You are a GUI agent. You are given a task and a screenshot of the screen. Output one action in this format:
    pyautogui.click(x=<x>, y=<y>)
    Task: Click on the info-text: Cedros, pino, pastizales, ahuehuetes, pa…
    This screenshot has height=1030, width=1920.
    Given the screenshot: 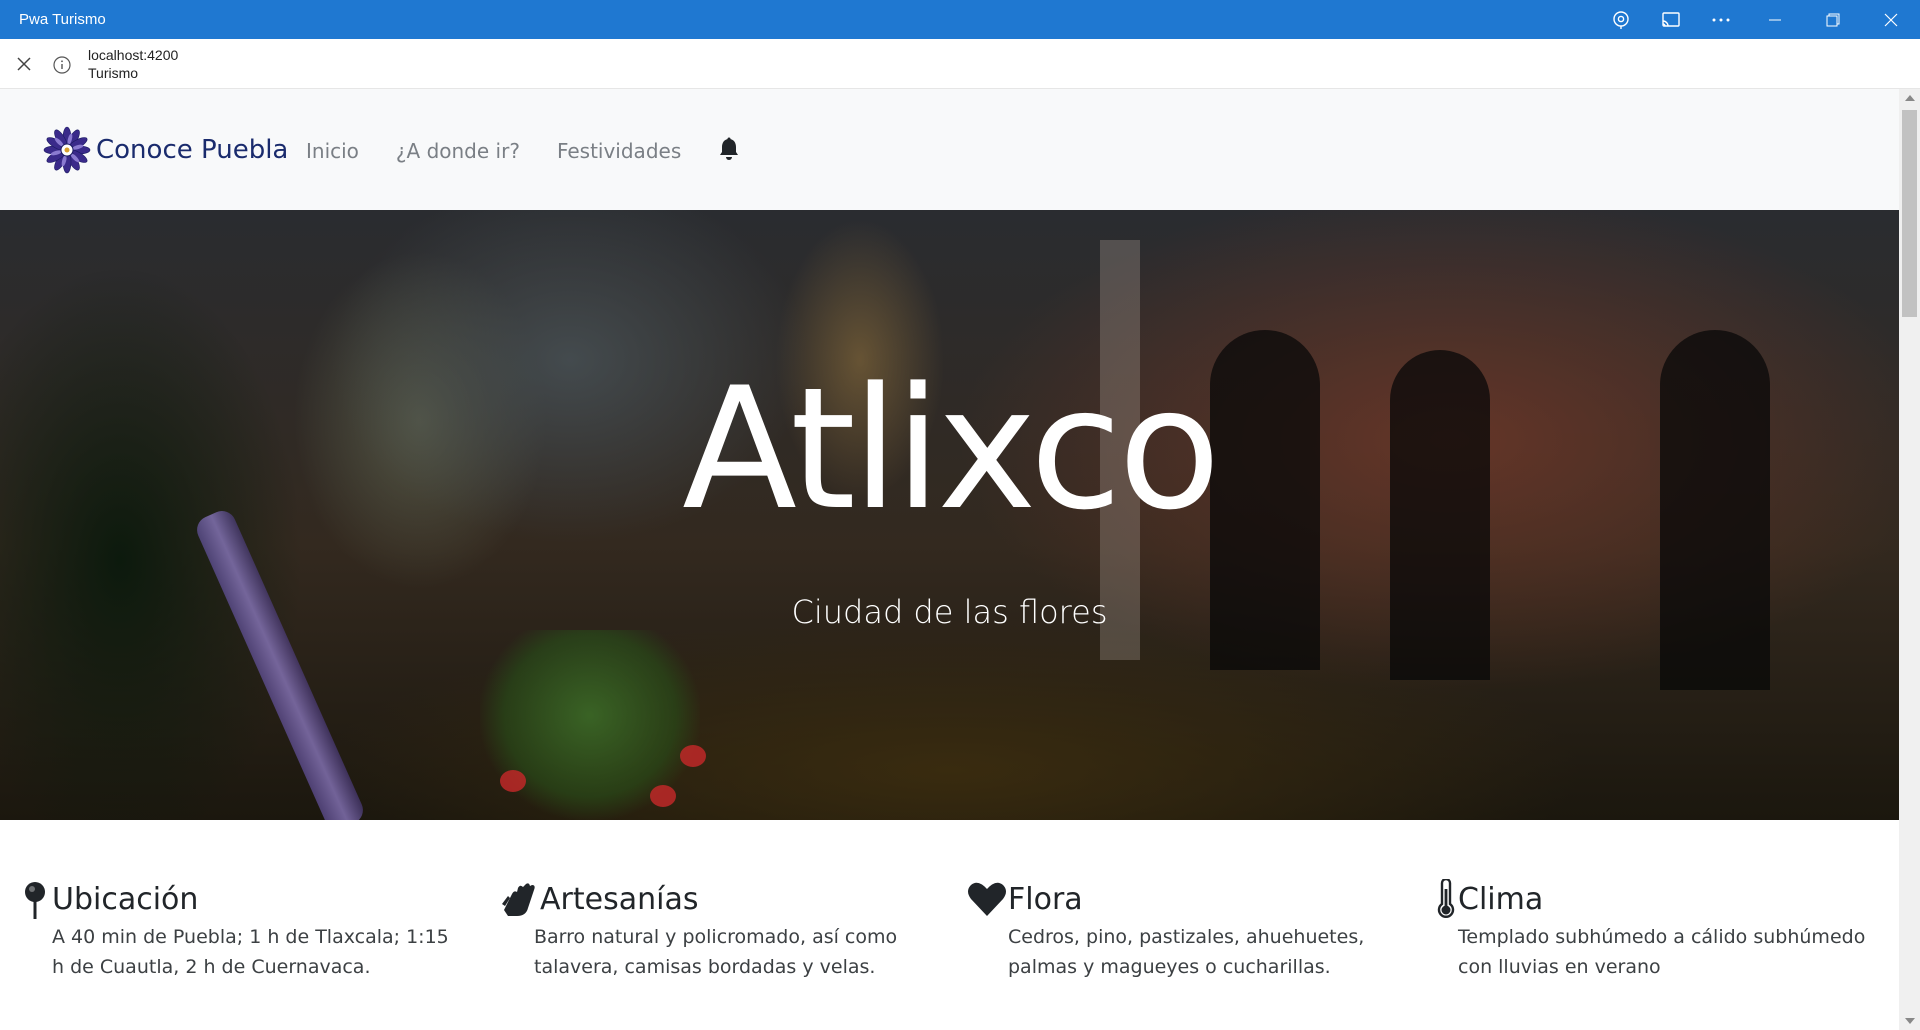 What is the action you would take?
    pyautogui.click(x=1186, y=952)
    